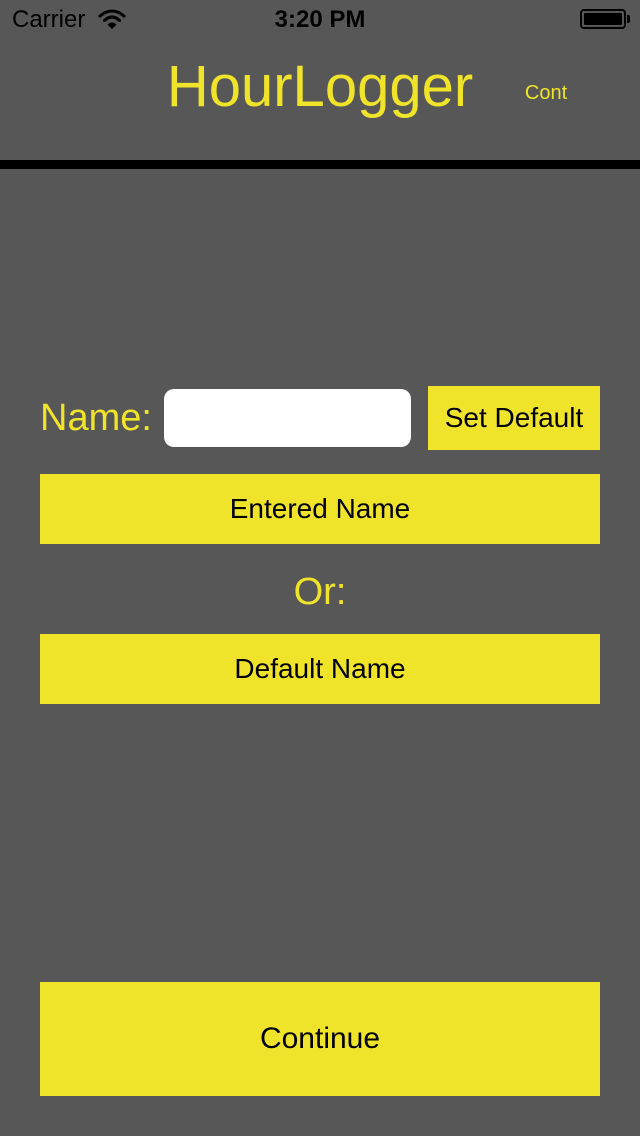 The image size is (640, 1136). I want to click on set-default-button: Set Default, so click(514, 418).